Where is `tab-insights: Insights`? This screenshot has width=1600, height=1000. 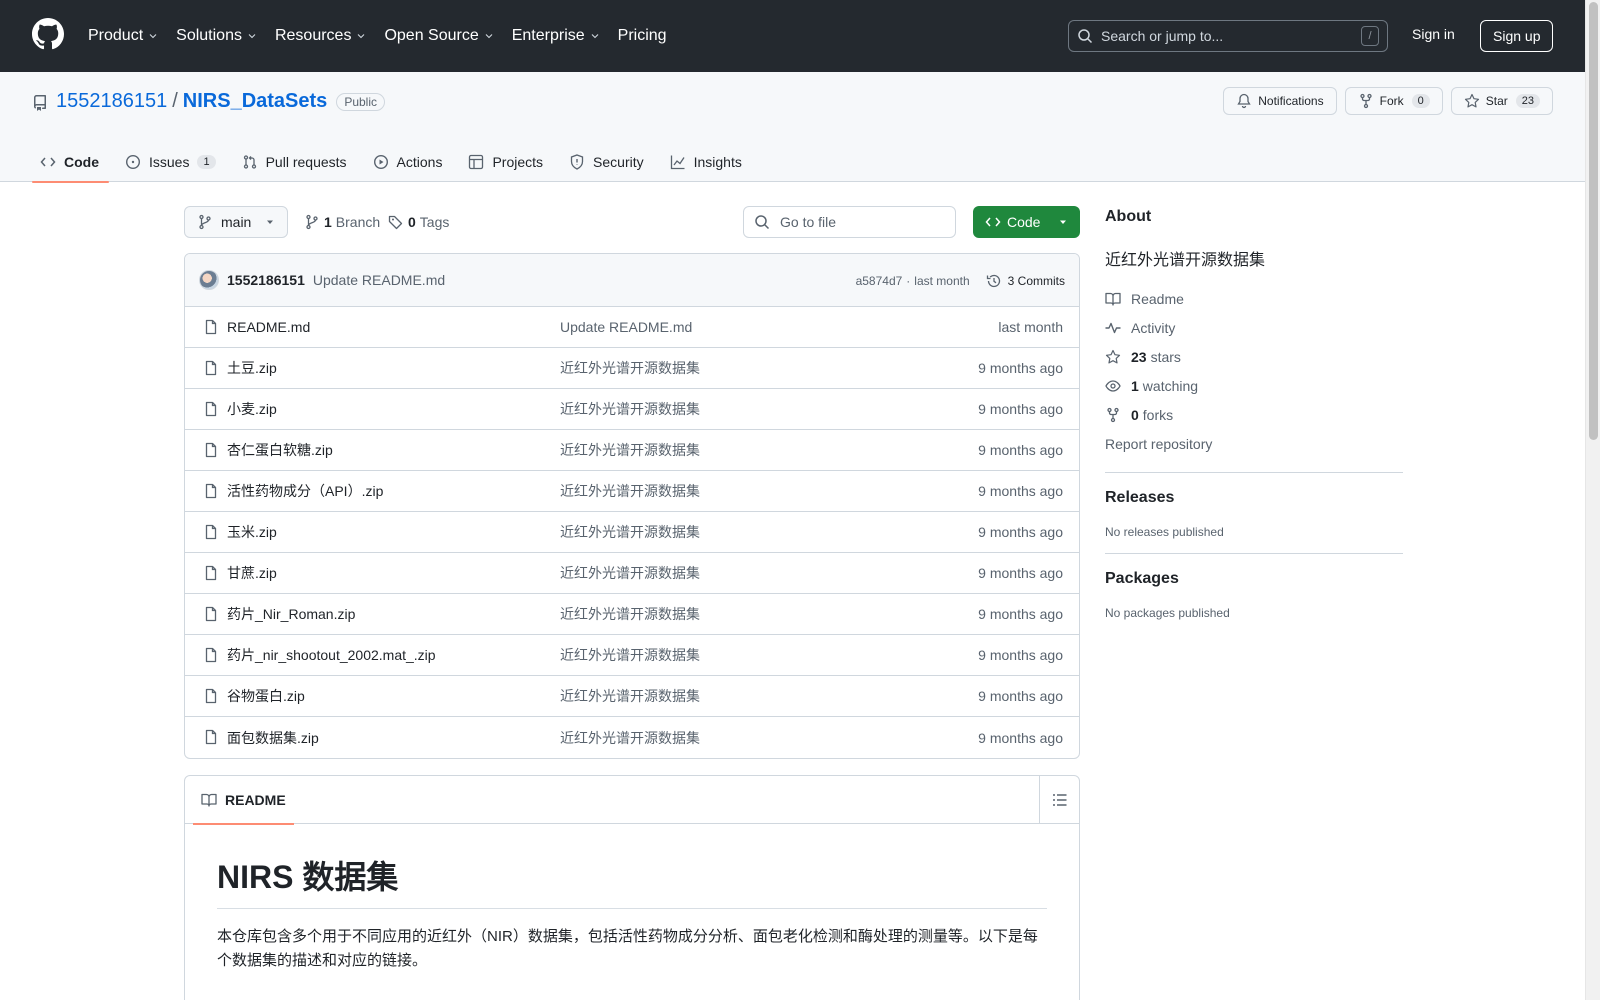
tab-insights: Insights is located at coordinates (707, 162).